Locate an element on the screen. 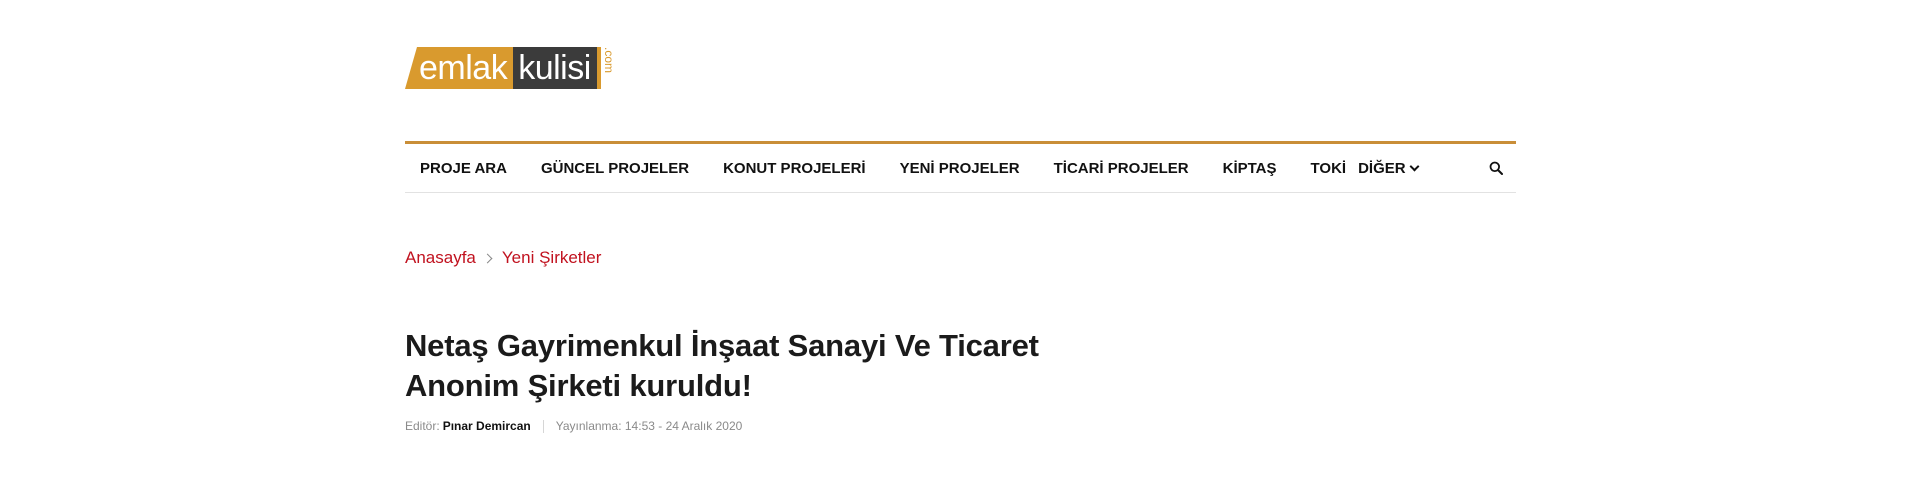 The width and height of the screenshot is (1920, 483). logo-text-part2: kulisi is located at coordinates (555, 68).